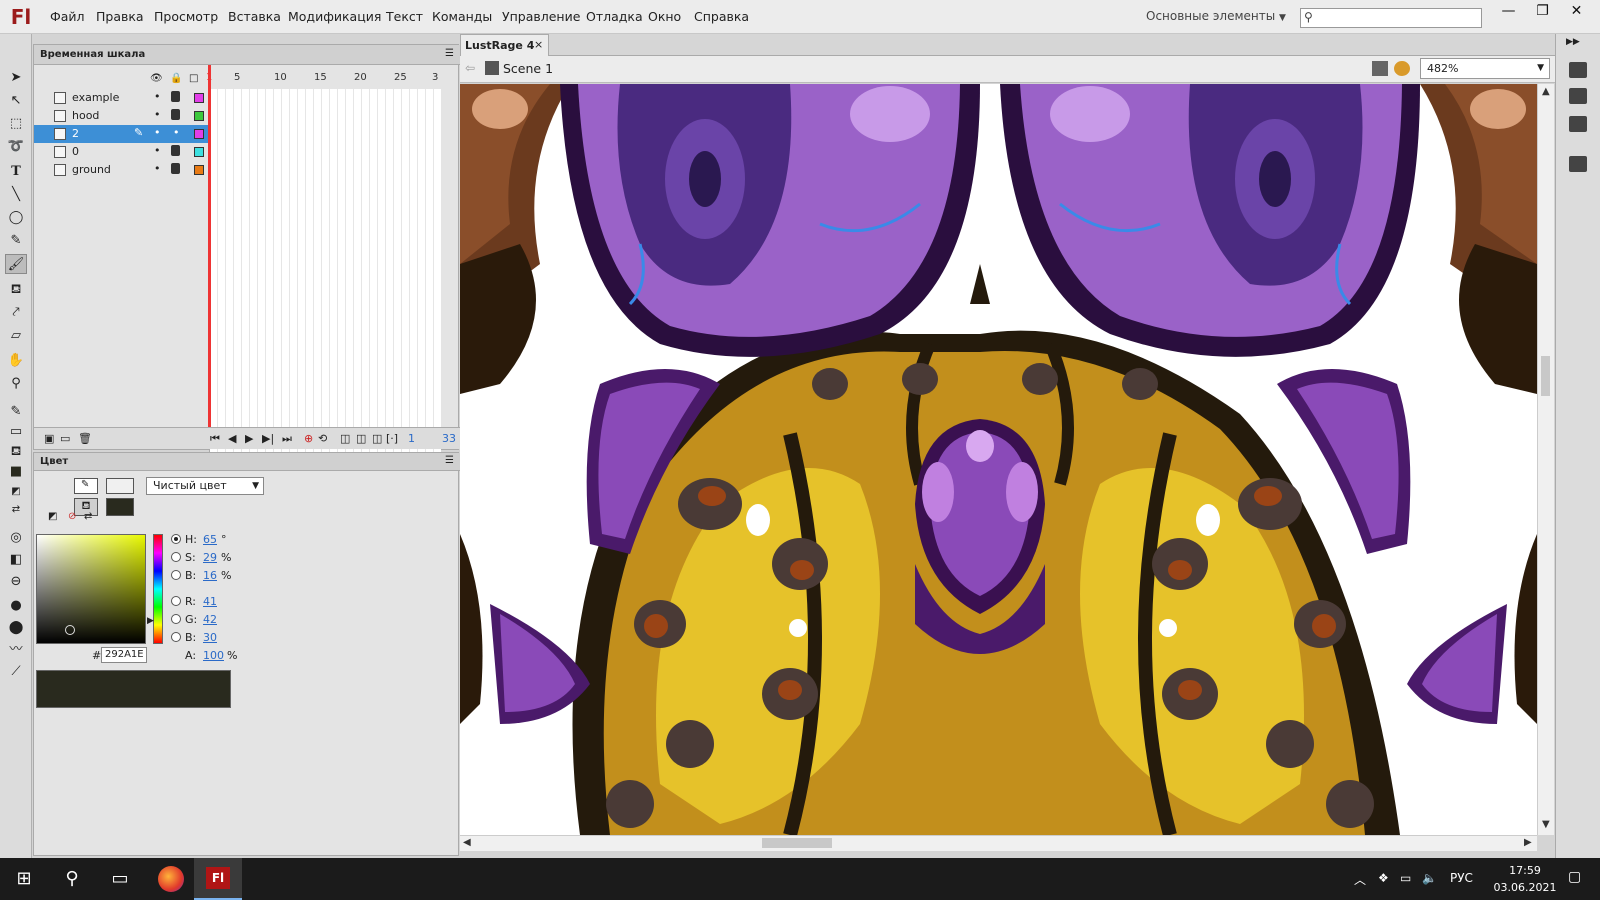  What do you see at coordinates (1461, 878) in the screenshot?
I see `language-indicator: РУС` at bounding box center [1461, 878].